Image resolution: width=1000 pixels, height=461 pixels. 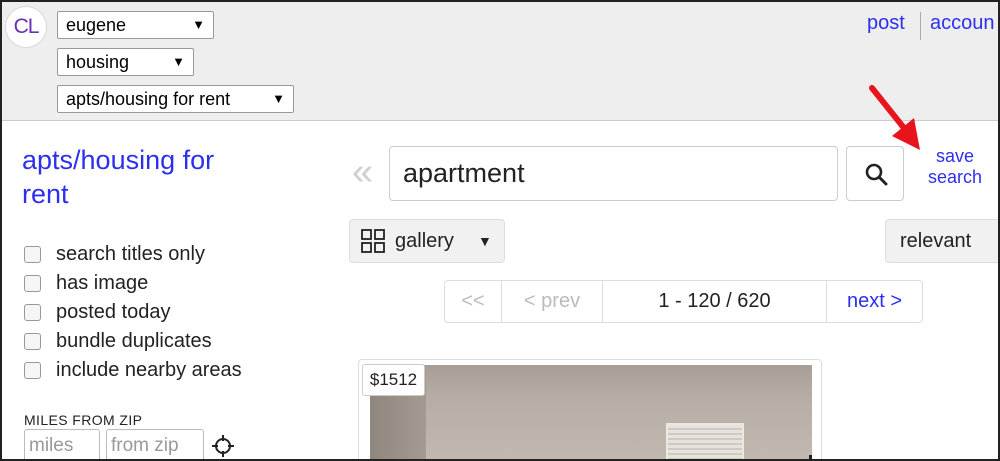 I want to click on category-title: apts/housing for rent, so click(x=142, y=177).